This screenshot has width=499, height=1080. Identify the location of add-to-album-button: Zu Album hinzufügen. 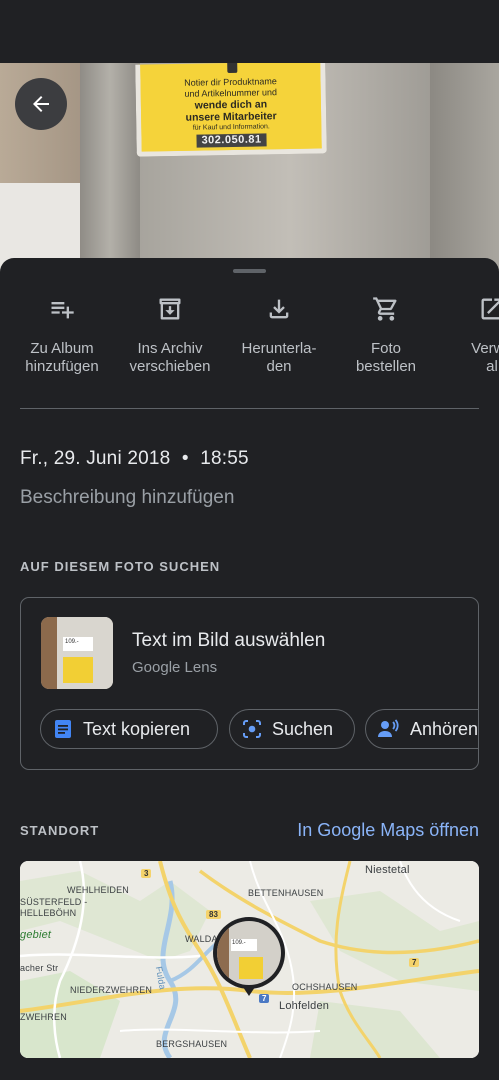
(62, 335).